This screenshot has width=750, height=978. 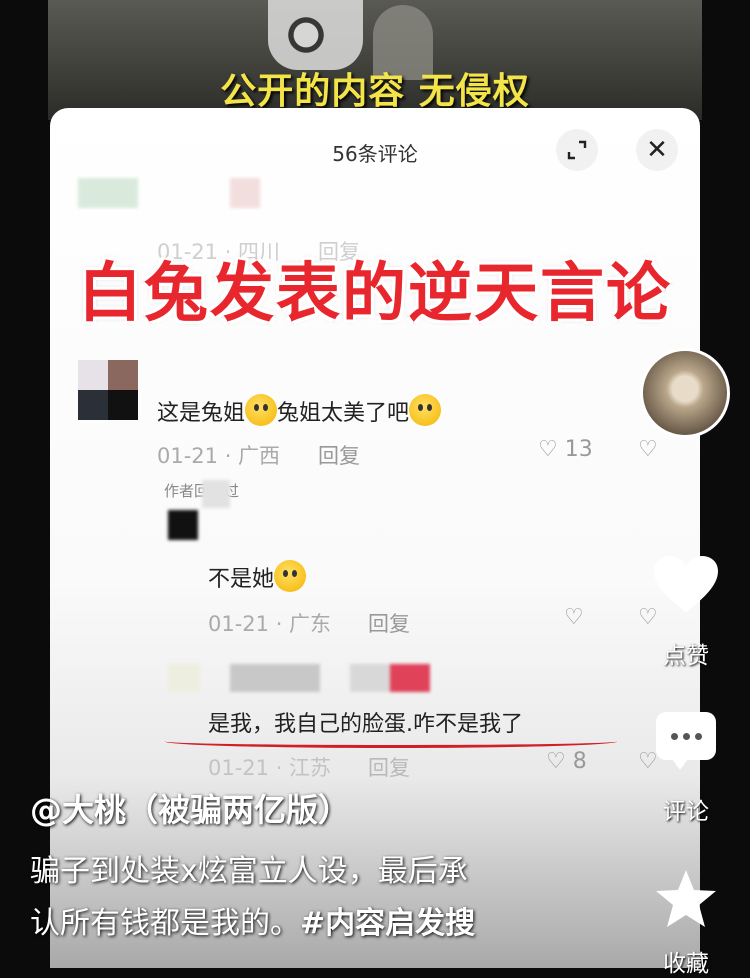 What do you see at coordinates (391, 741) in the screenshot?
I see `red-underline` at bounding box center [391, 741].